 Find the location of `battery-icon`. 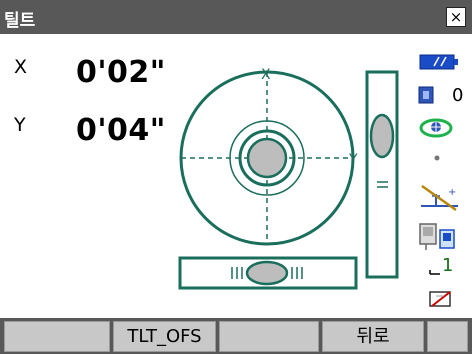

battery-icon is located at coordinates (439, 62).